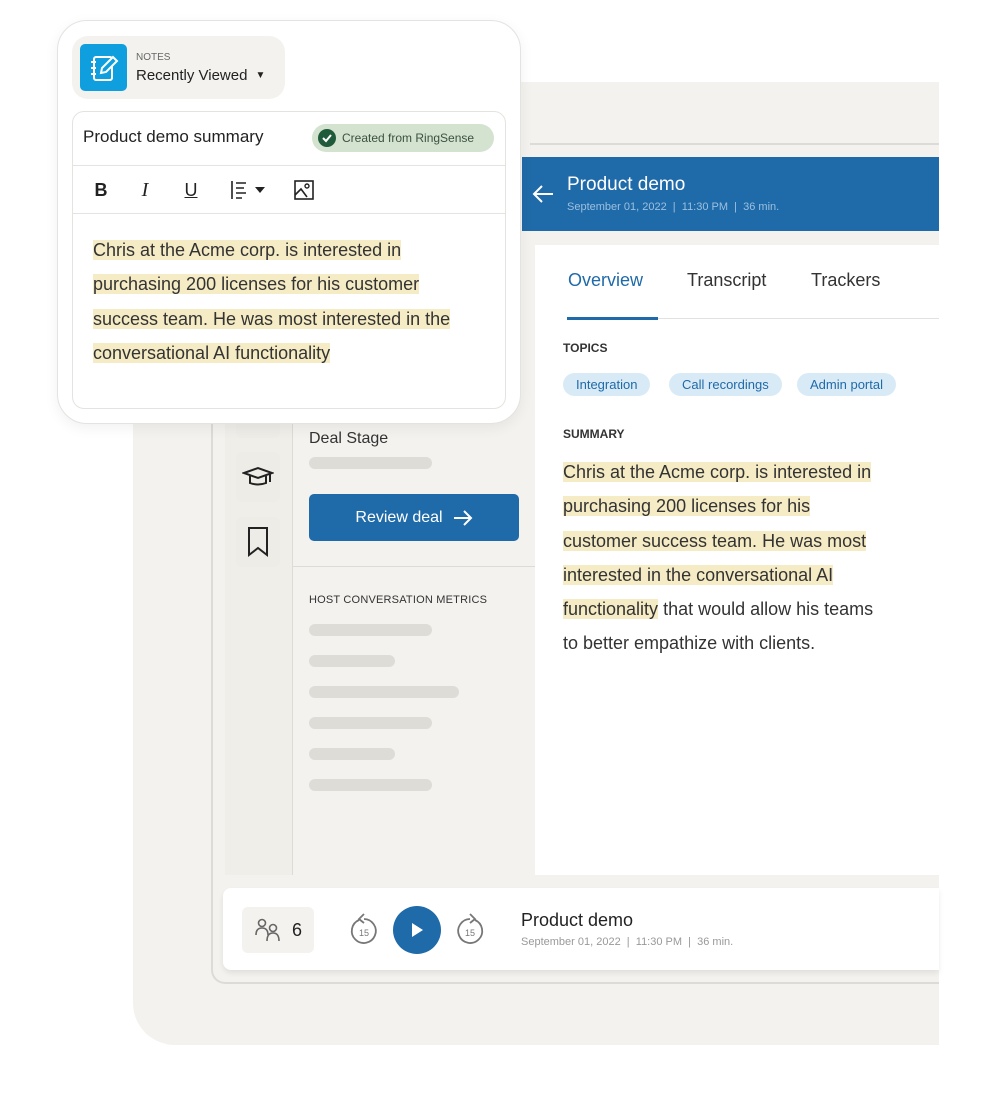 The width and height of the screenshot is (1000, 1096). I want to click on highlighted-text: conversational AI functionality, so click(212, 352).